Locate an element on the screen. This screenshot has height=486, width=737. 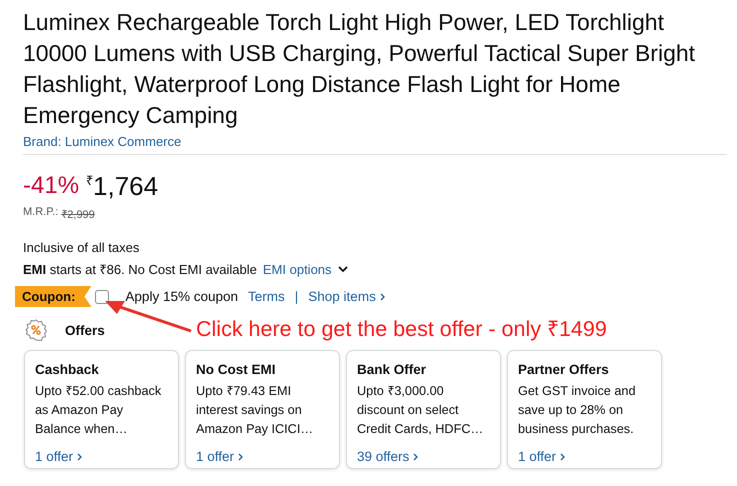
terms-link: Terms is located at coordinates (266, 296).